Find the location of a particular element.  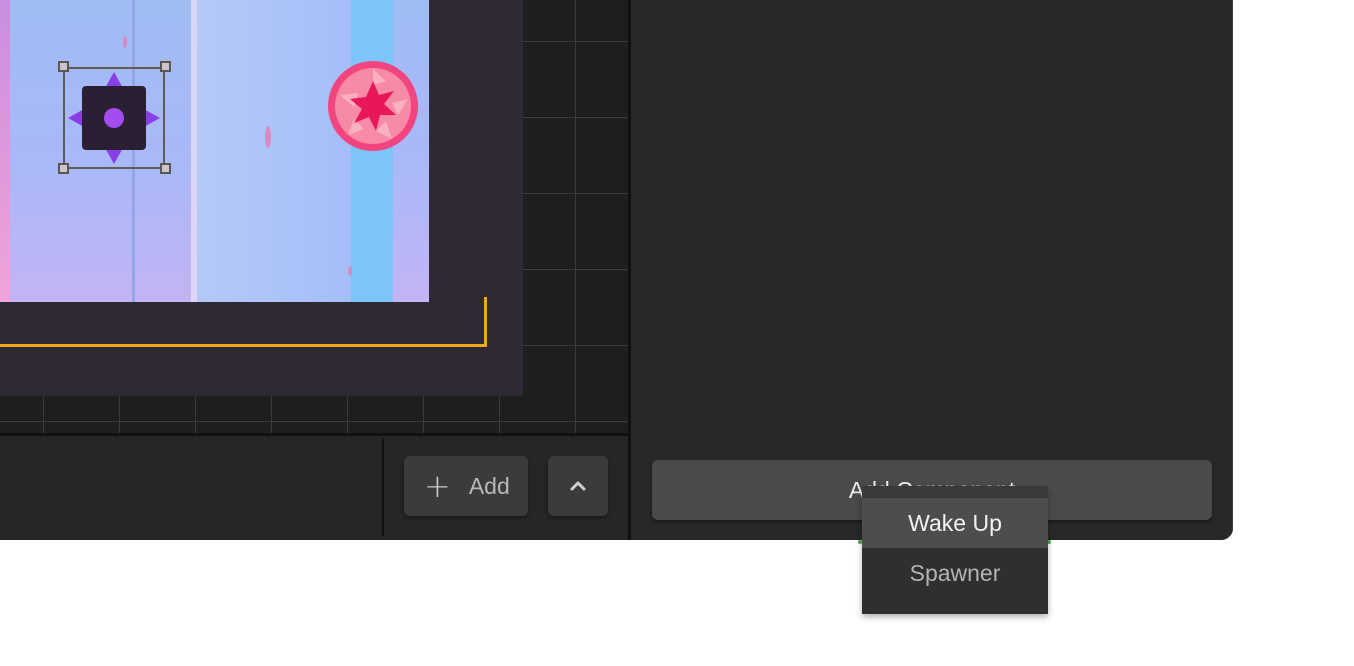

saw-blade-object is located at coordinates (373, 106).